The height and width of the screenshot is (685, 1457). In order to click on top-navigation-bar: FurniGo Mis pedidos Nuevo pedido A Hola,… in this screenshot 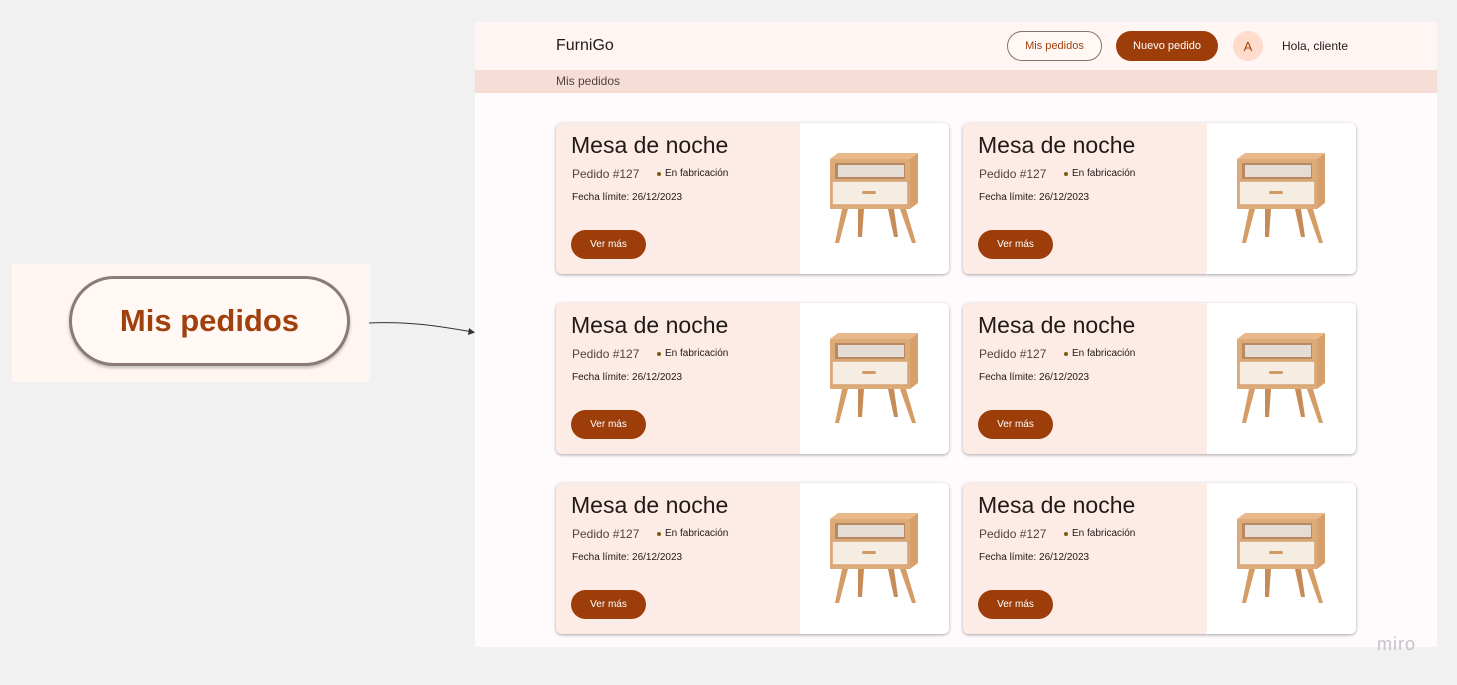, I will do `click(956, 46)`.